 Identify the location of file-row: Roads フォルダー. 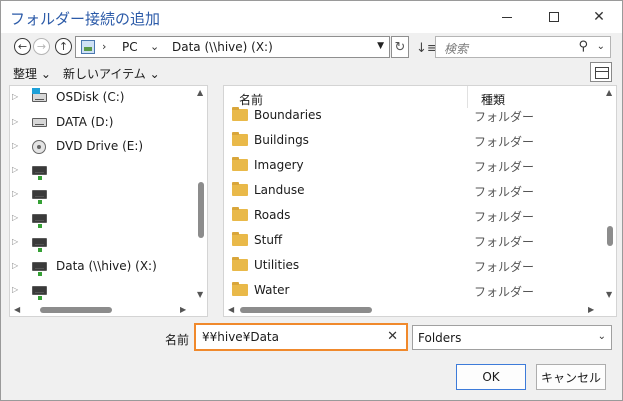
(414, 215).